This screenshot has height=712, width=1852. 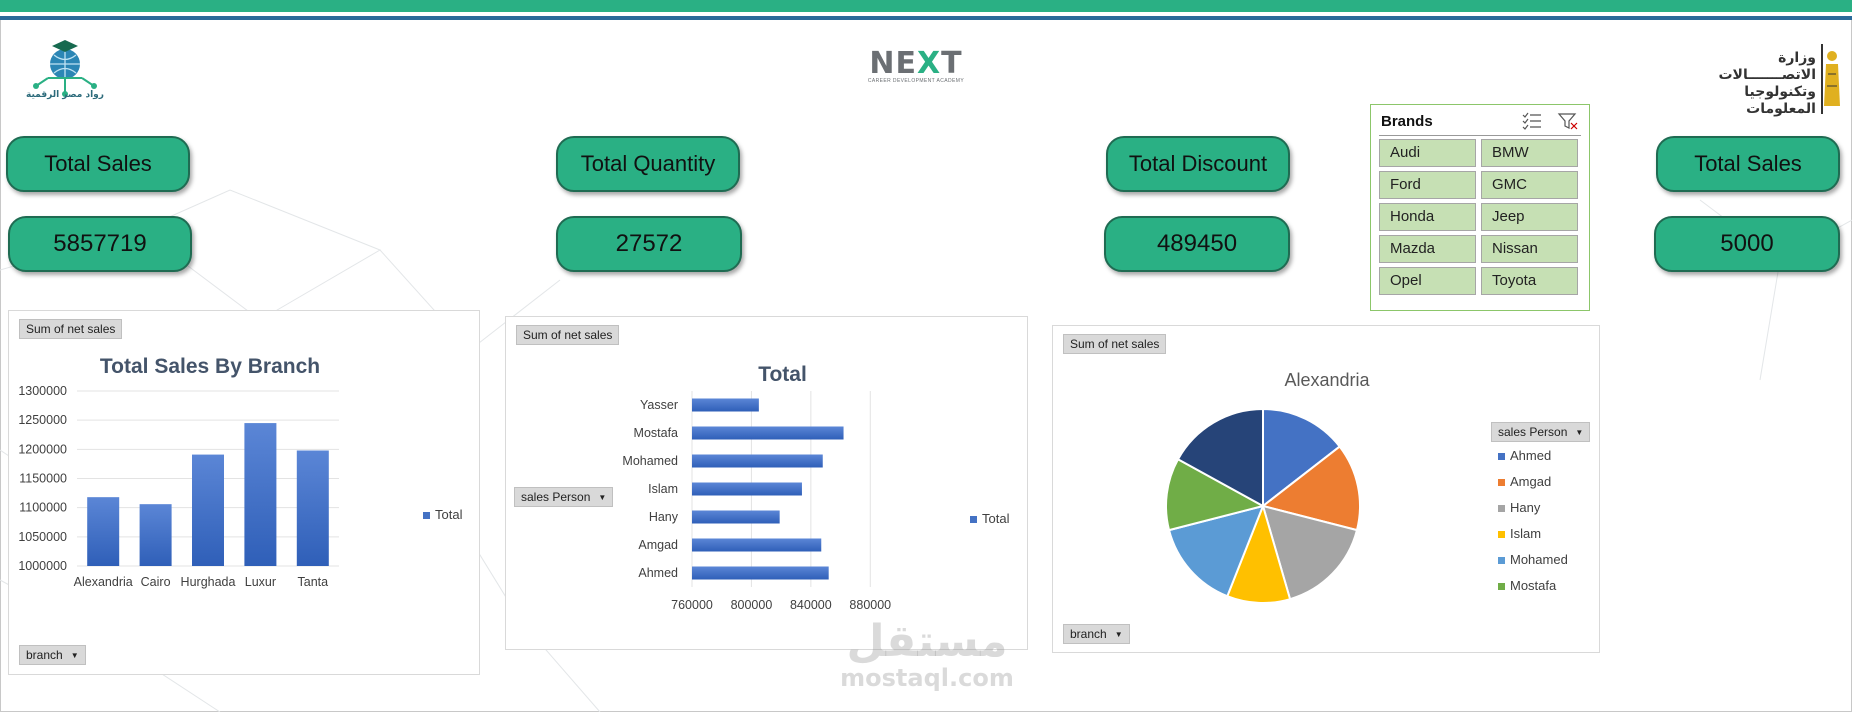 What do you see at coordinates (736, 517) in the screenshot?
I see `bar-hany` at bounding box center [736, 517].